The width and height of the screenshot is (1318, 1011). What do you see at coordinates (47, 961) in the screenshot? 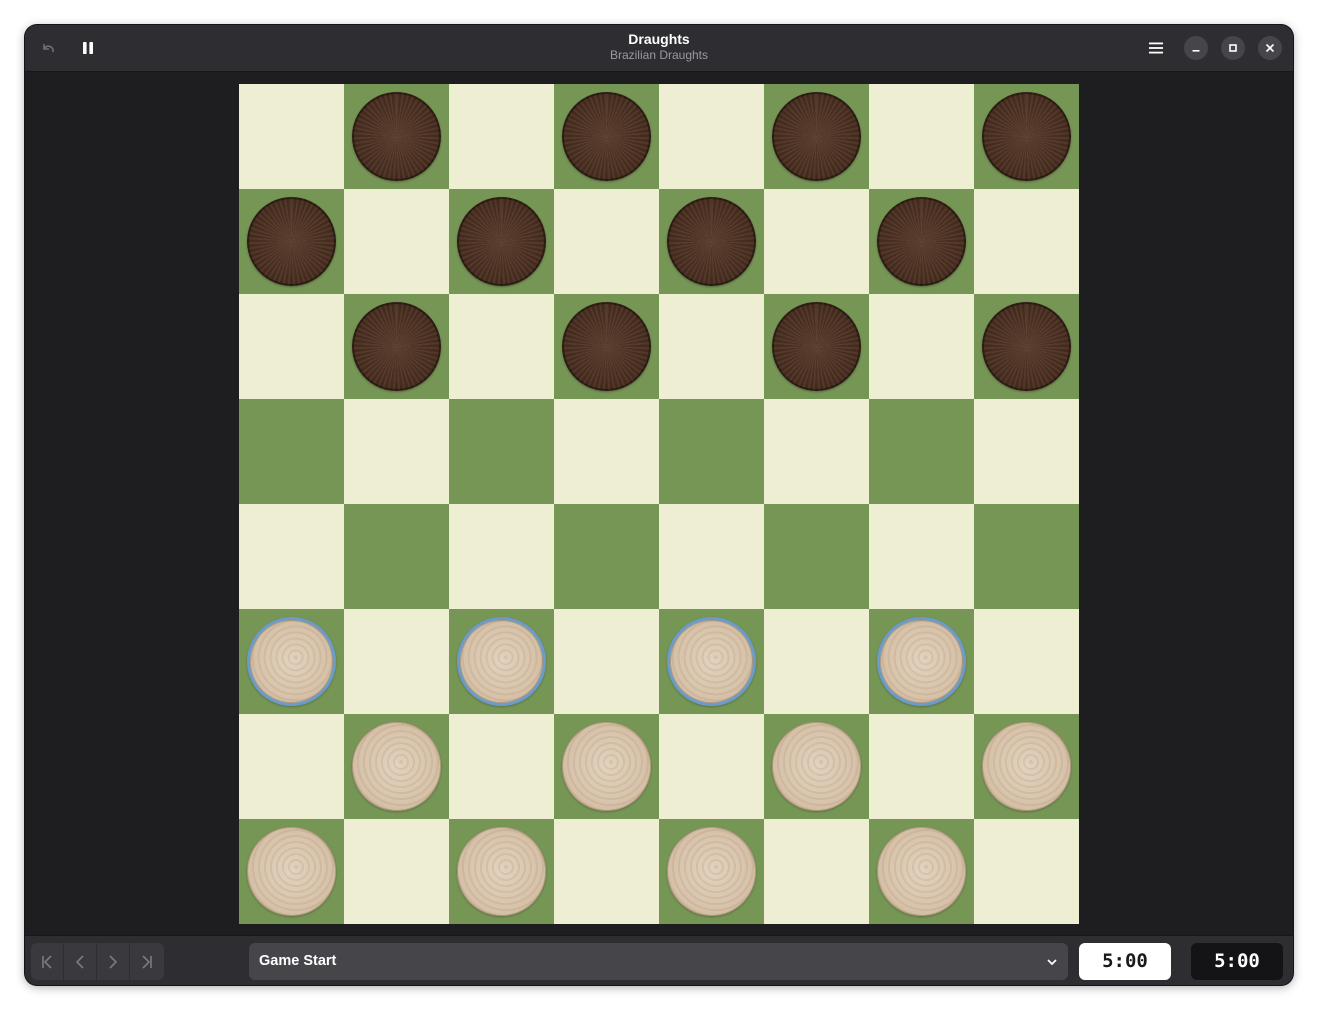
I see `first-move-button` at bounding box center [47, 961].